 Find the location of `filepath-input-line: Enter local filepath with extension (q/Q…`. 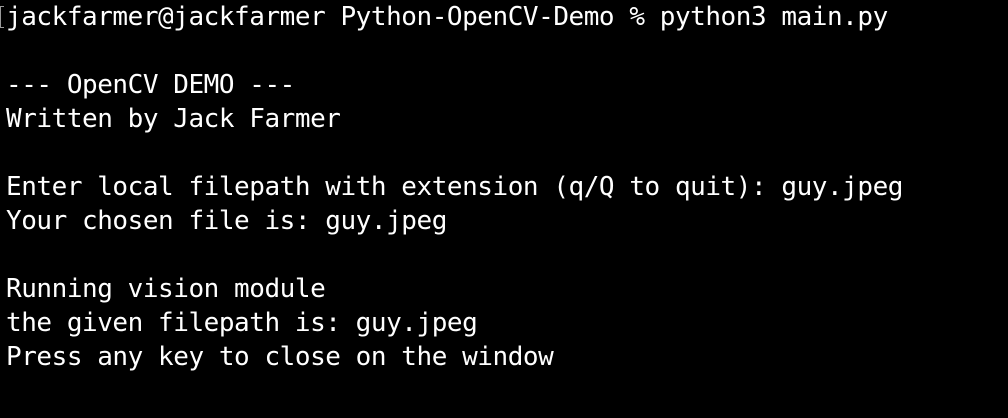

filepath-input-line: Enter local filepath with extension (q/Q… is located at coordinates (454, 187).